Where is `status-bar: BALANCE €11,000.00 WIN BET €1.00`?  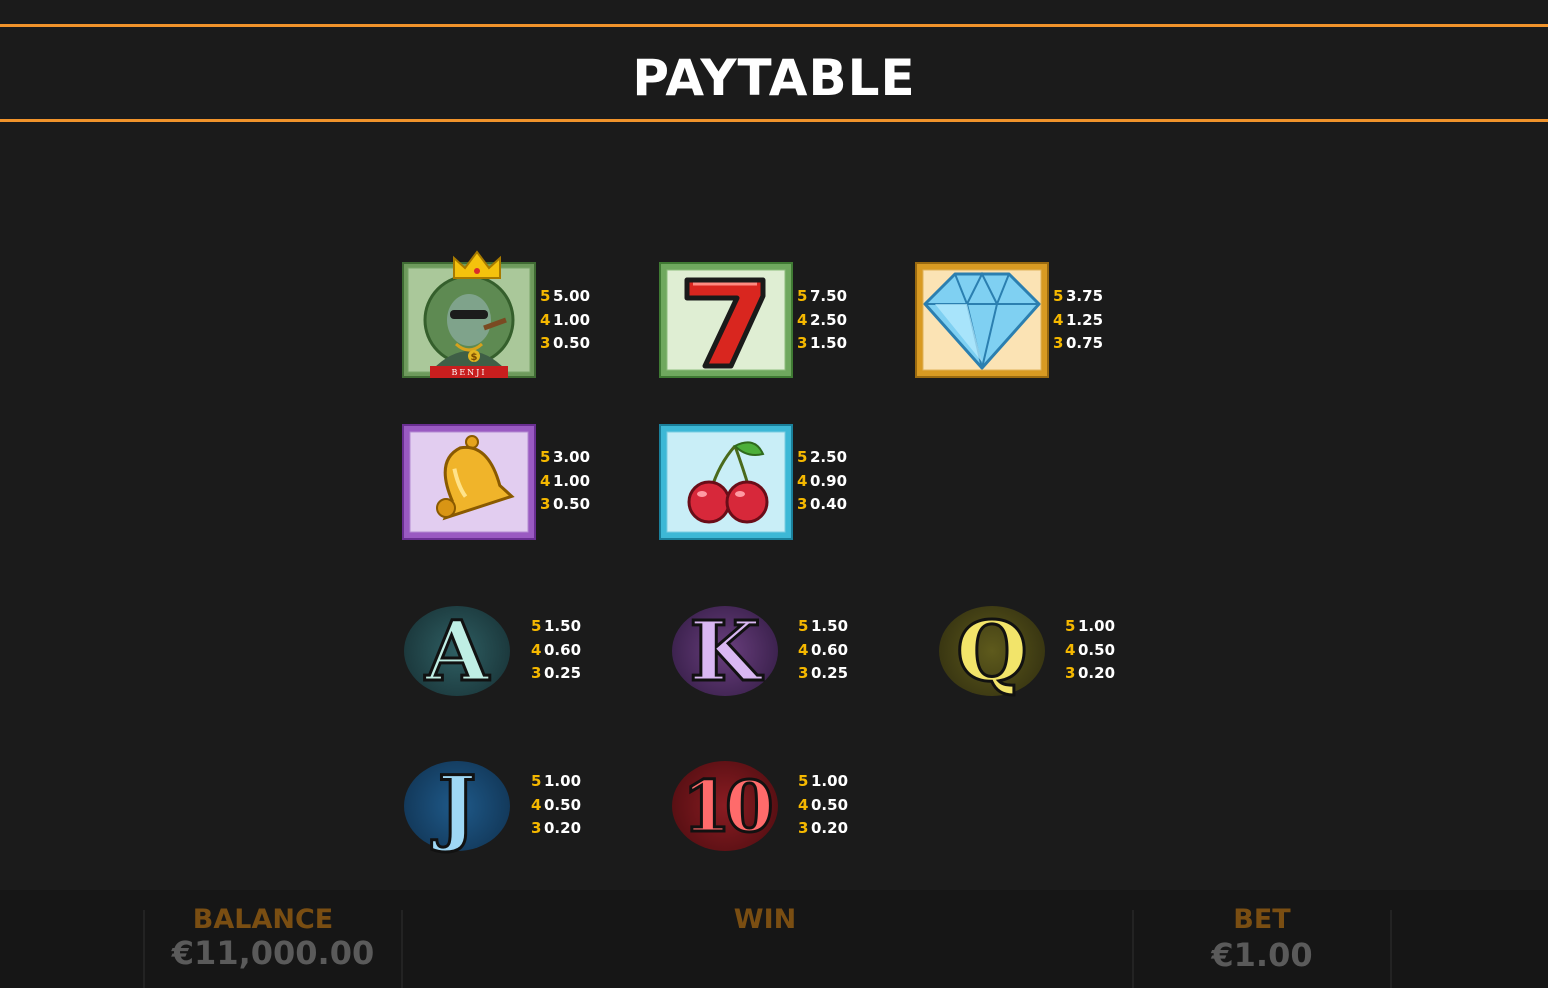 status-bar: BALANCE €11,000.00 WIN BET €1.00 is located at coordinates (774, 939).